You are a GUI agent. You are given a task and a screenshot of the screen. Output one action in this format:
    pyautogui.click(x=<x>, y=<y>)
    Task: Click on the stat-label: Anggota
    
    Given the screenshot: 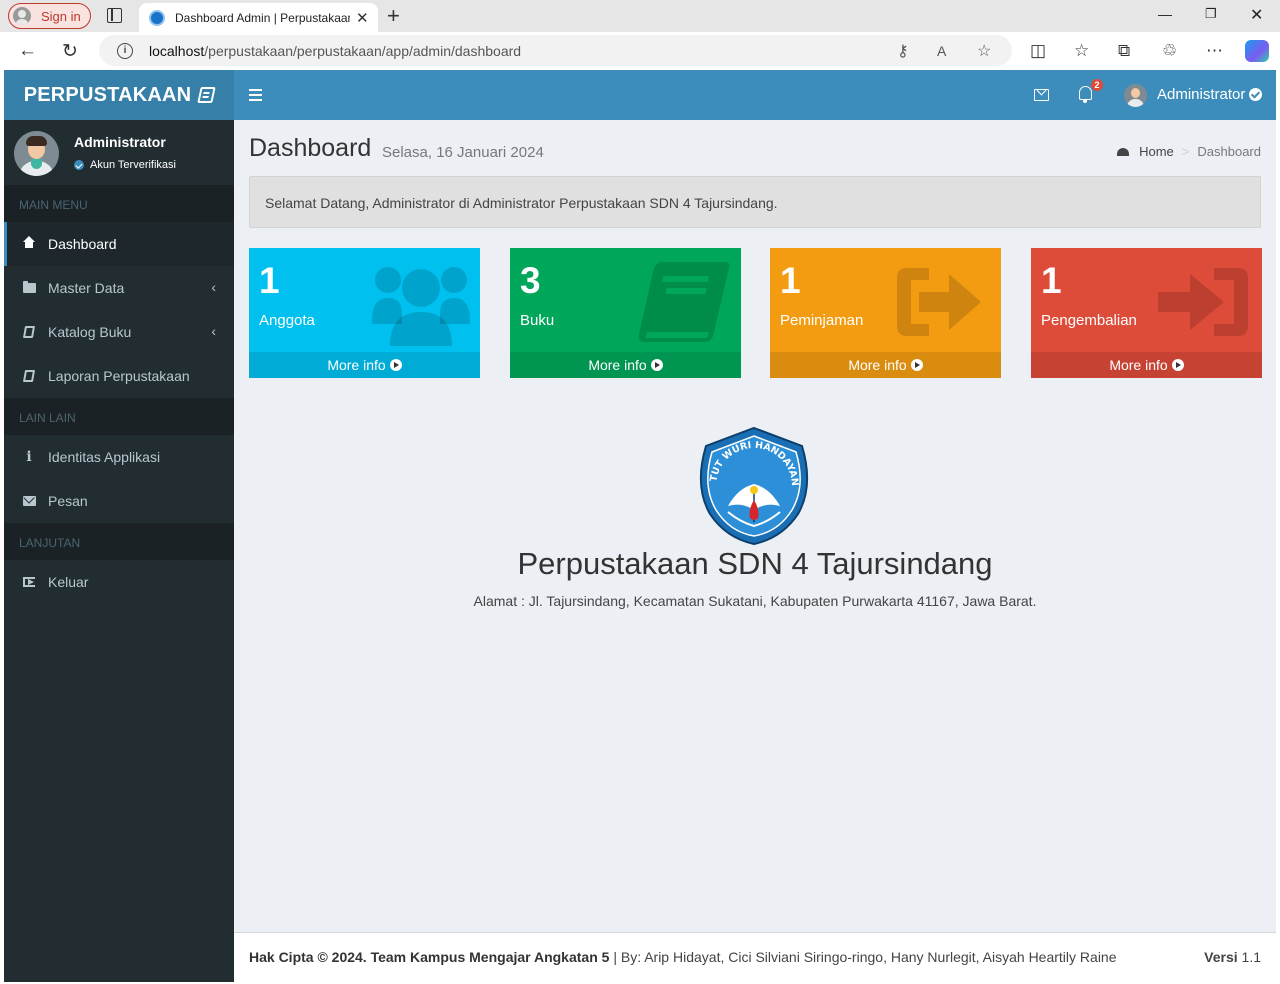 What is the action you would take?
    pyautogui.click(x=287, y=320)
    